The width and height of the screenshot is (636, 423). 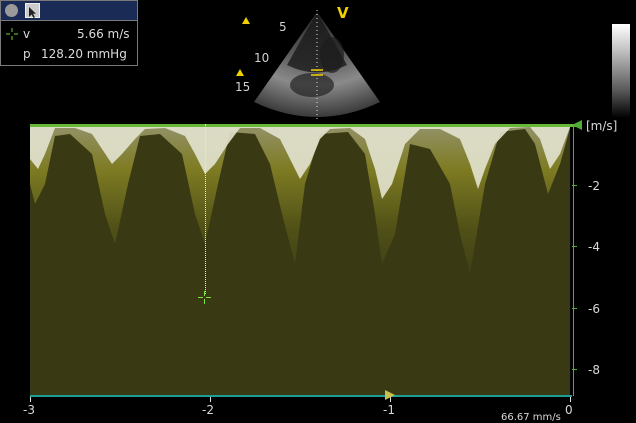 What do you see at coordinates (204, 297) in the screenshot?
I see `measurement-crosshair-icon` at bounding box center [204, 297].